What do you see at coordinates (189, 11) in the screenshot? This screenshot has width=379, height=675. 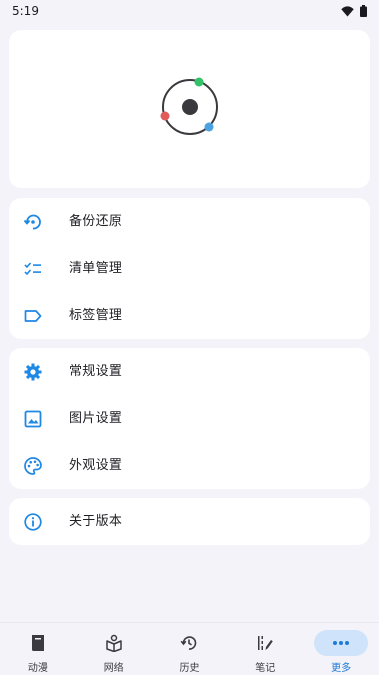 I see `status-bar: 5:19` at bounding box center [189, 11].